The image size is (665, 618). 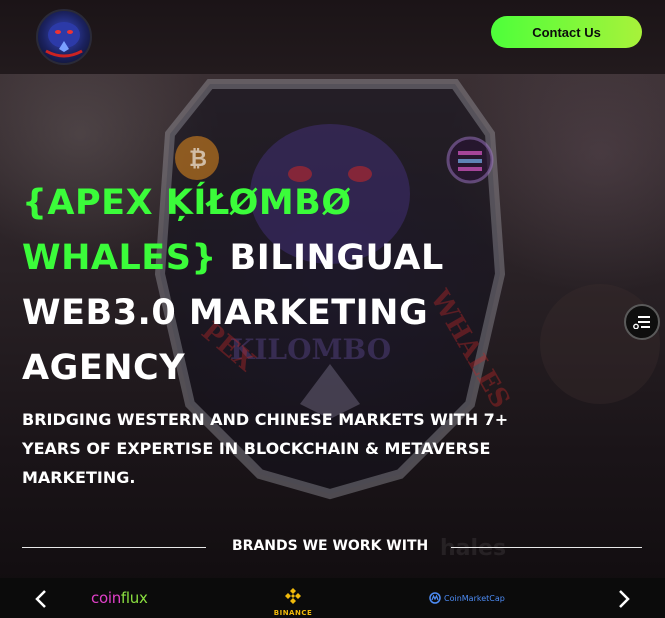 I want to click on brand-logo-coinmarketcap: CoinMarketCap, so click(x=467, y=598).